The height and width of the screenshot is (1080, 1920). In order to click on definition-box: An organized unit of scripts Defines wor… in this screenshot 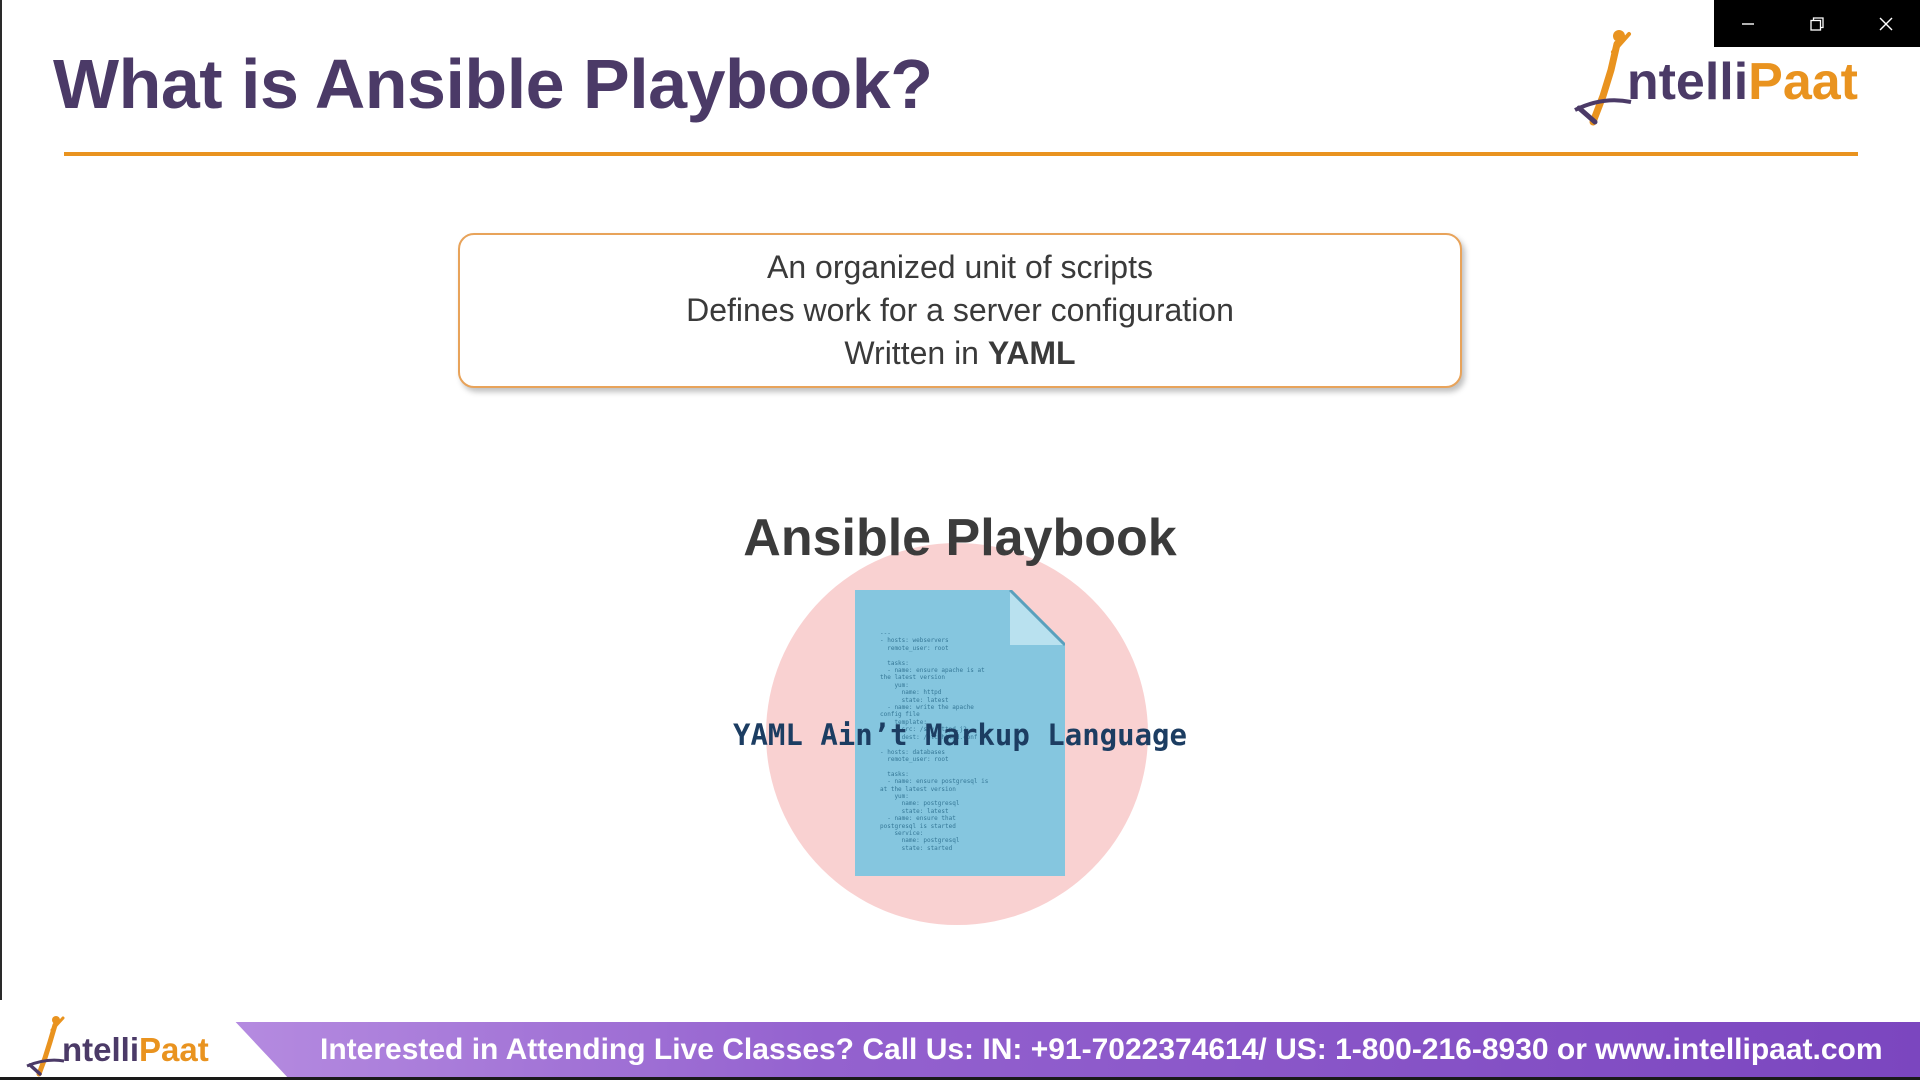, I will do `click(960, 310)`.